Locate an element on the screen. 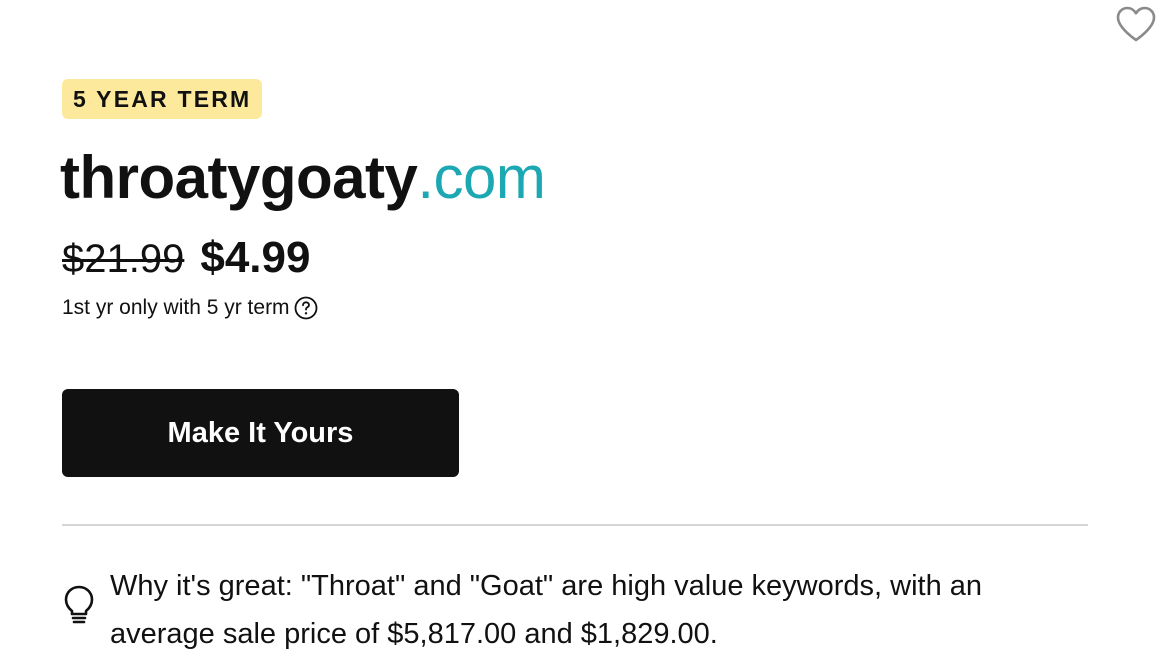  term-note-text: 1st yr only with 5 yr term is located at coordinates (176, 307).